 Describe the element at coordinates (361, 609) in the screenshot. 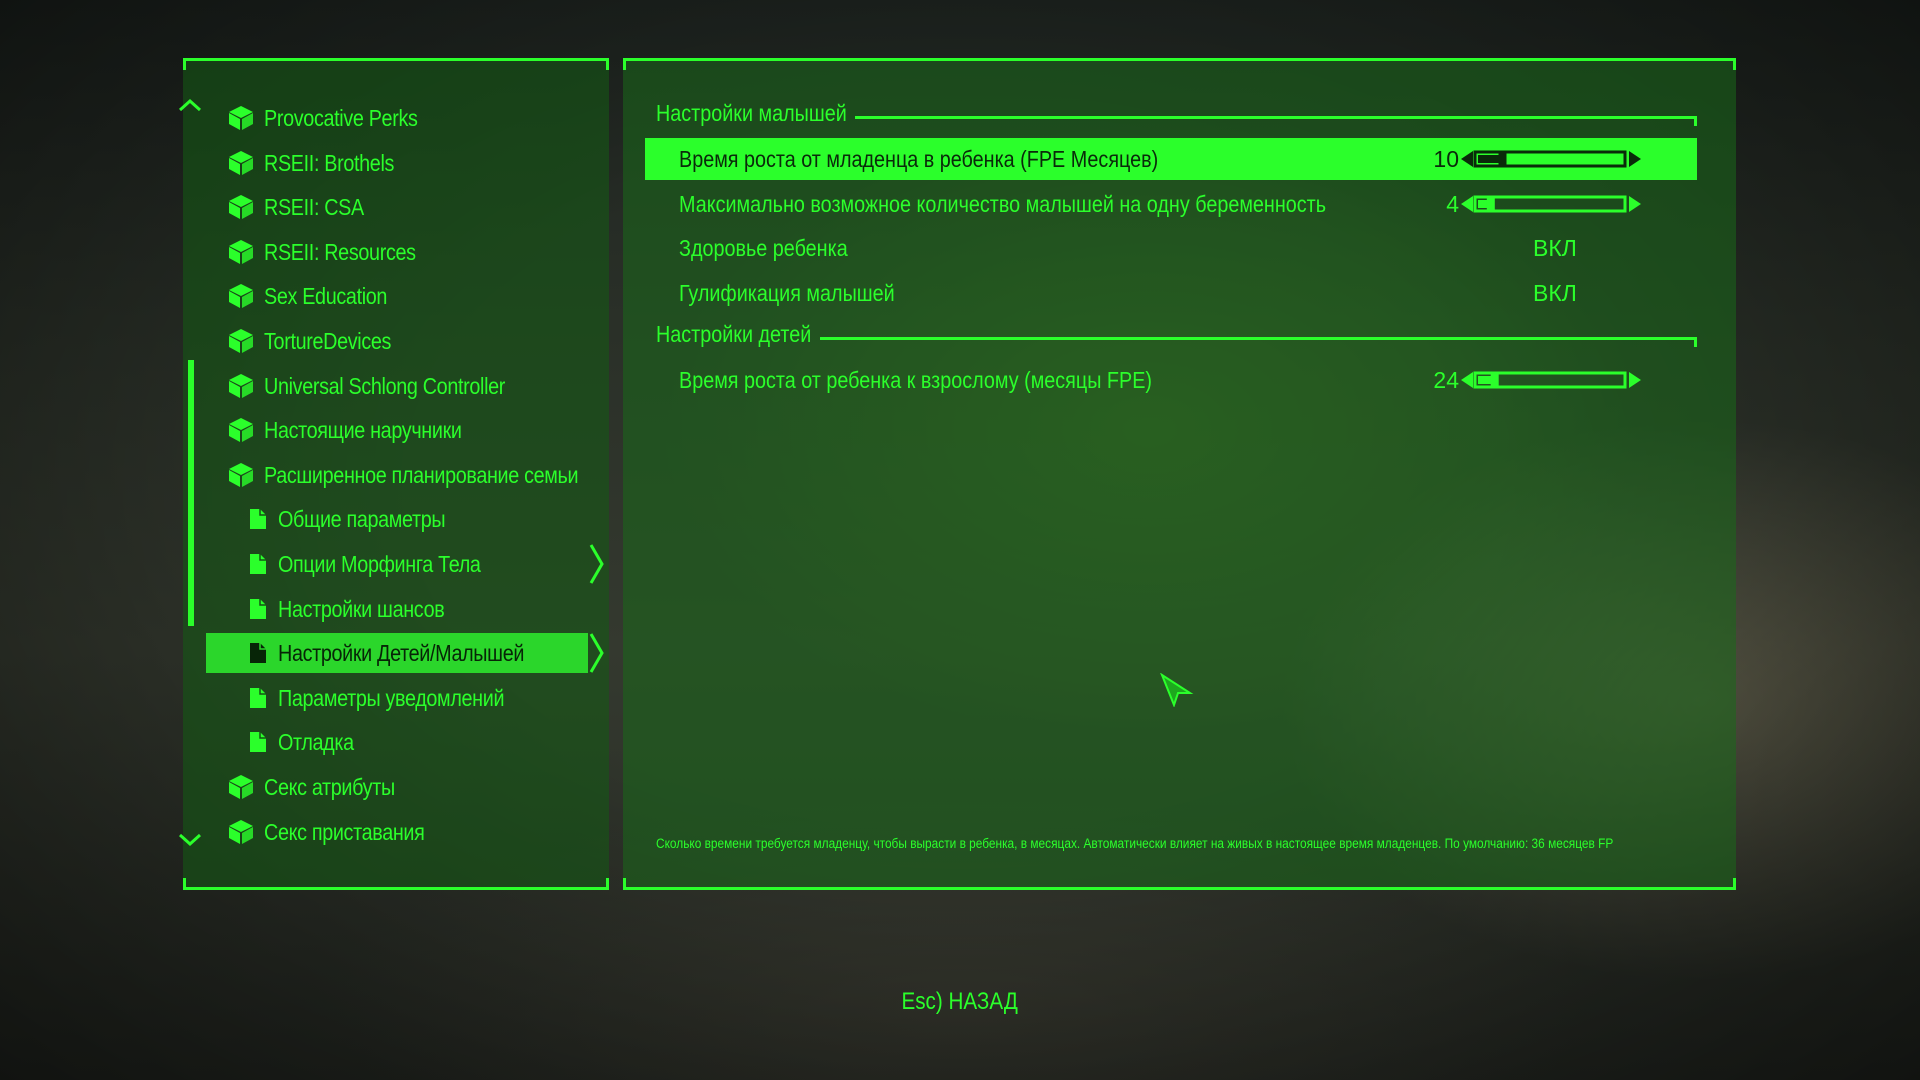

I see `mod-list-item-label: Настройки шансов` at that location.